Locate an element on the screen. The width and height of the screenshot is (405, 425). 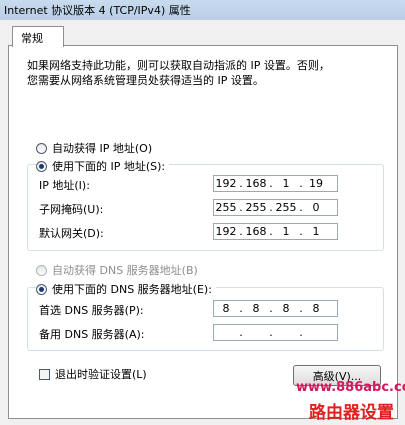
alternate-dns-label: 备用 DNS 服务器(A): is located at coordinates (92, 334).